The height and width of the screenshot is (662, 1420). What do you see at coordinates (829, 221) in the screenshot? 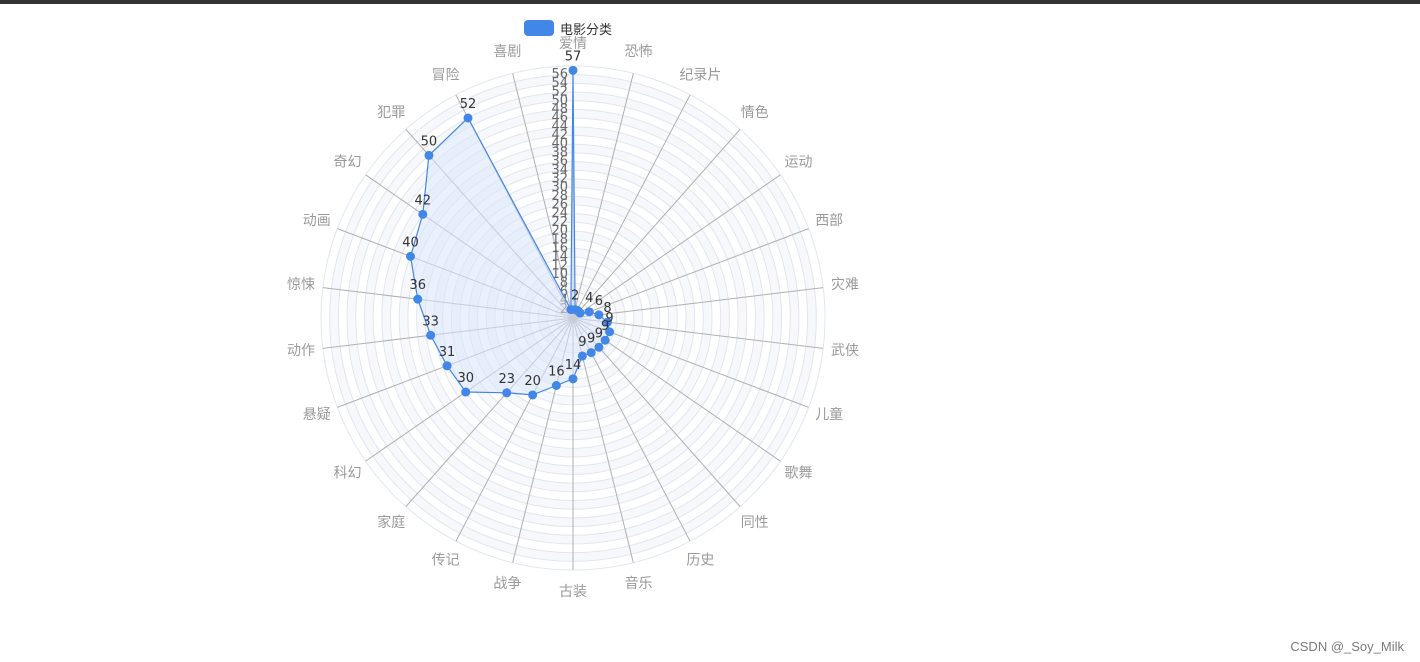
I see `category-label: 西部` at bounding box center [829, 221].